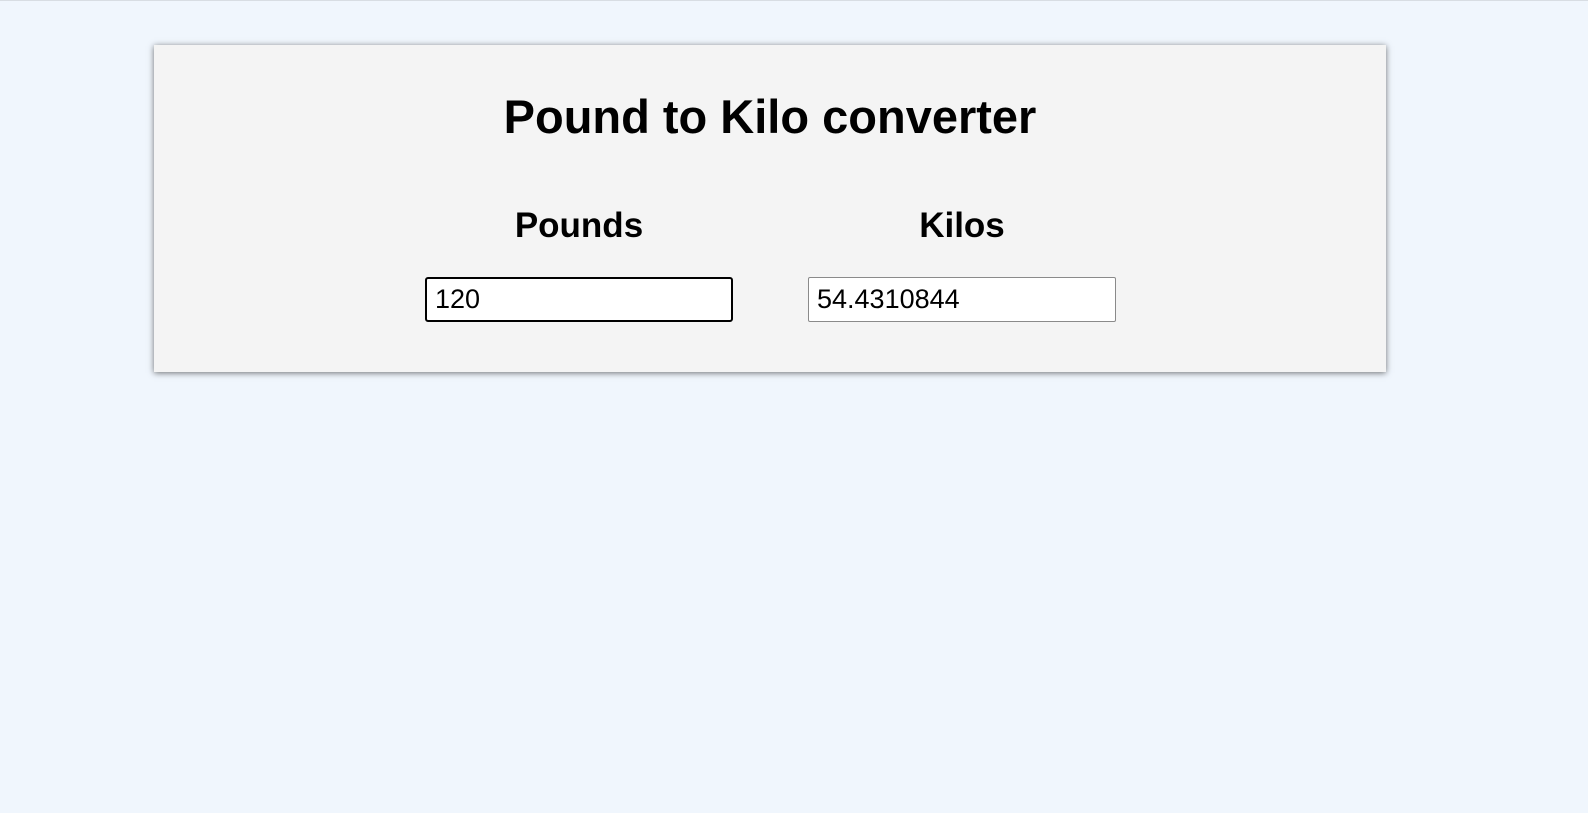 The width and height of the screenshot is (1588, 813). I want to click on pounds-field-group: Pounds, so click(579, 263).